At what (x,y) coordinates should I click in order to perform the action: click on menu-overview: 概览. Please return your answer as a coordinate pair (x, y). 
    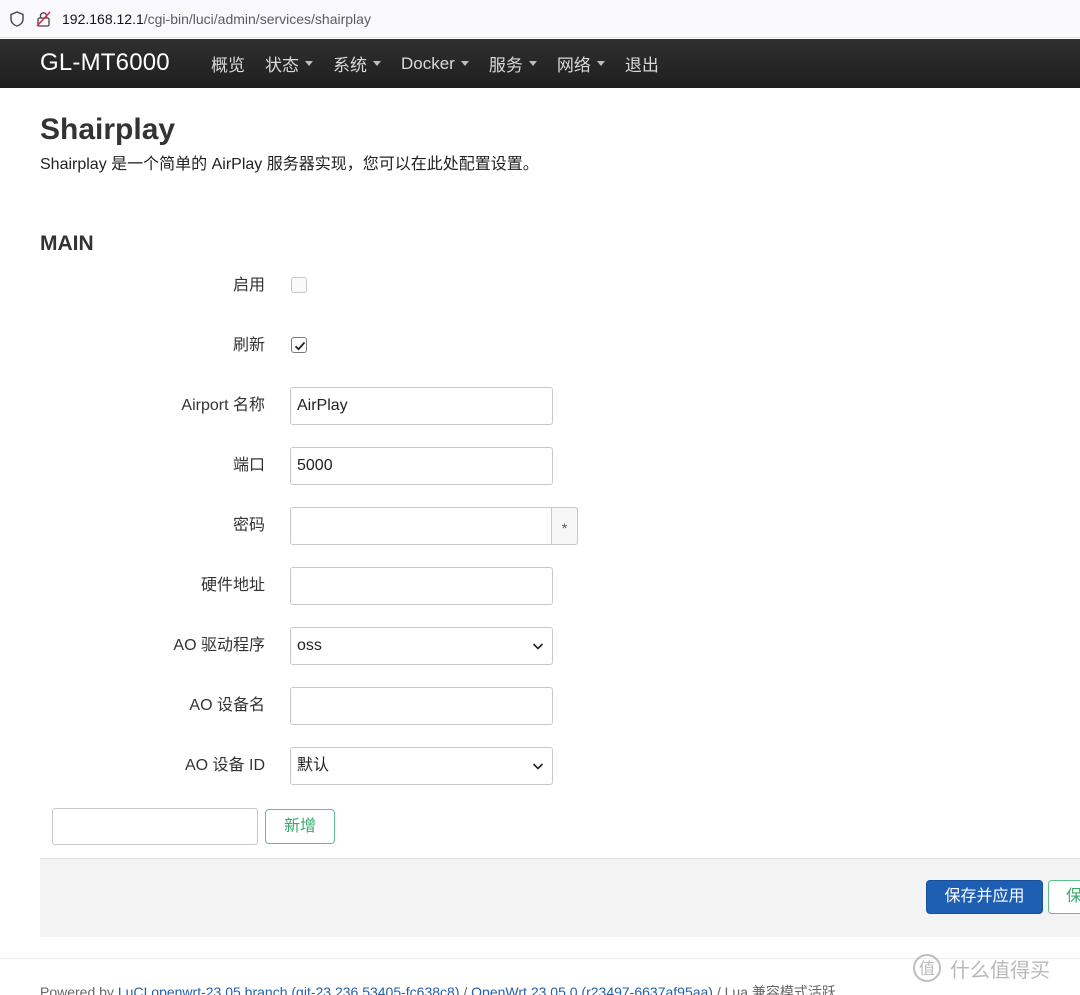
    Looking at the image, I should click on (228, 63).